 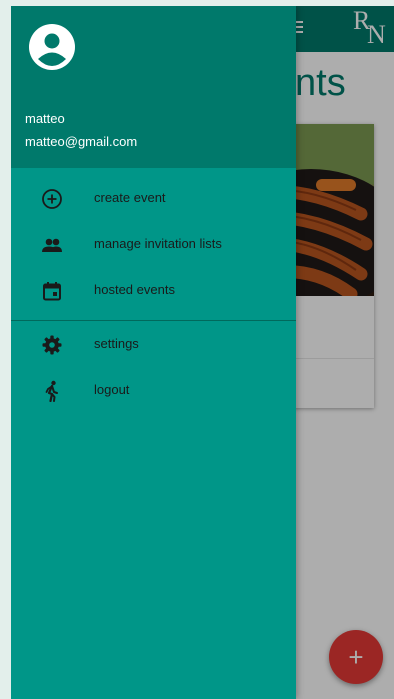 I want to click on user-email: matteo@gmail.com, so click(x=81, y=141).